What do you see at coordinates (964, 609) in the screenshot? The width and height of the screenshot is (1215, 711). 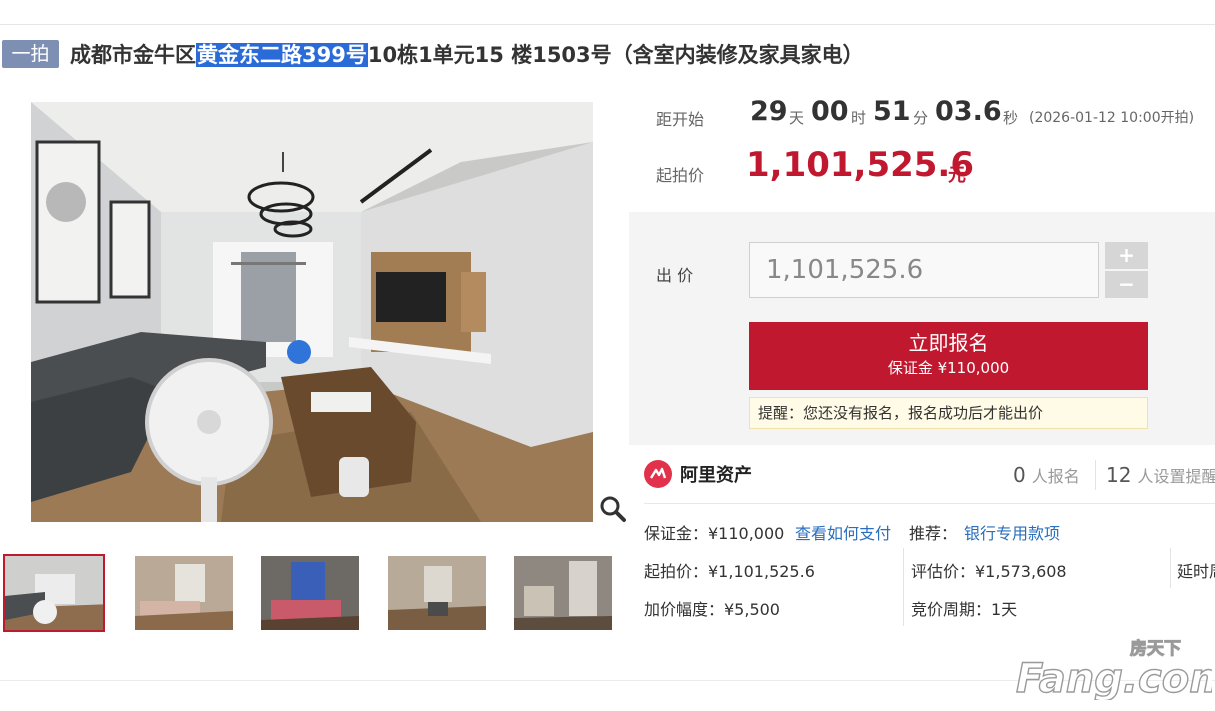 I see `bidding-period-info: 竞价周期：1天` at bounding box center [964, 609].